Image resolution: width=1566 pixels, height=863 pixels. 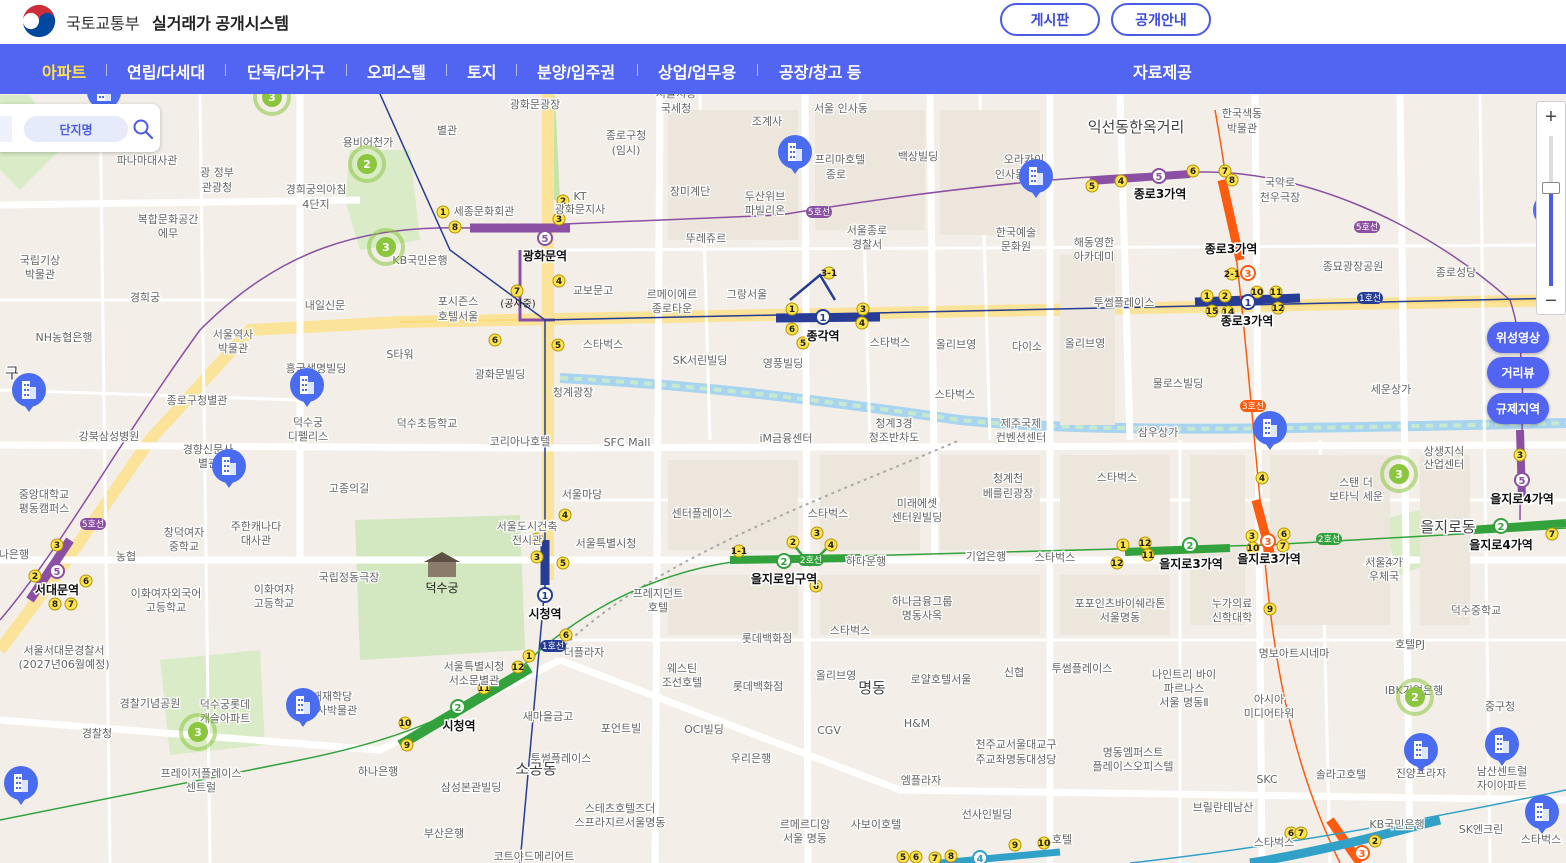 I want to click on search-icon, so click(x=143, y=129).